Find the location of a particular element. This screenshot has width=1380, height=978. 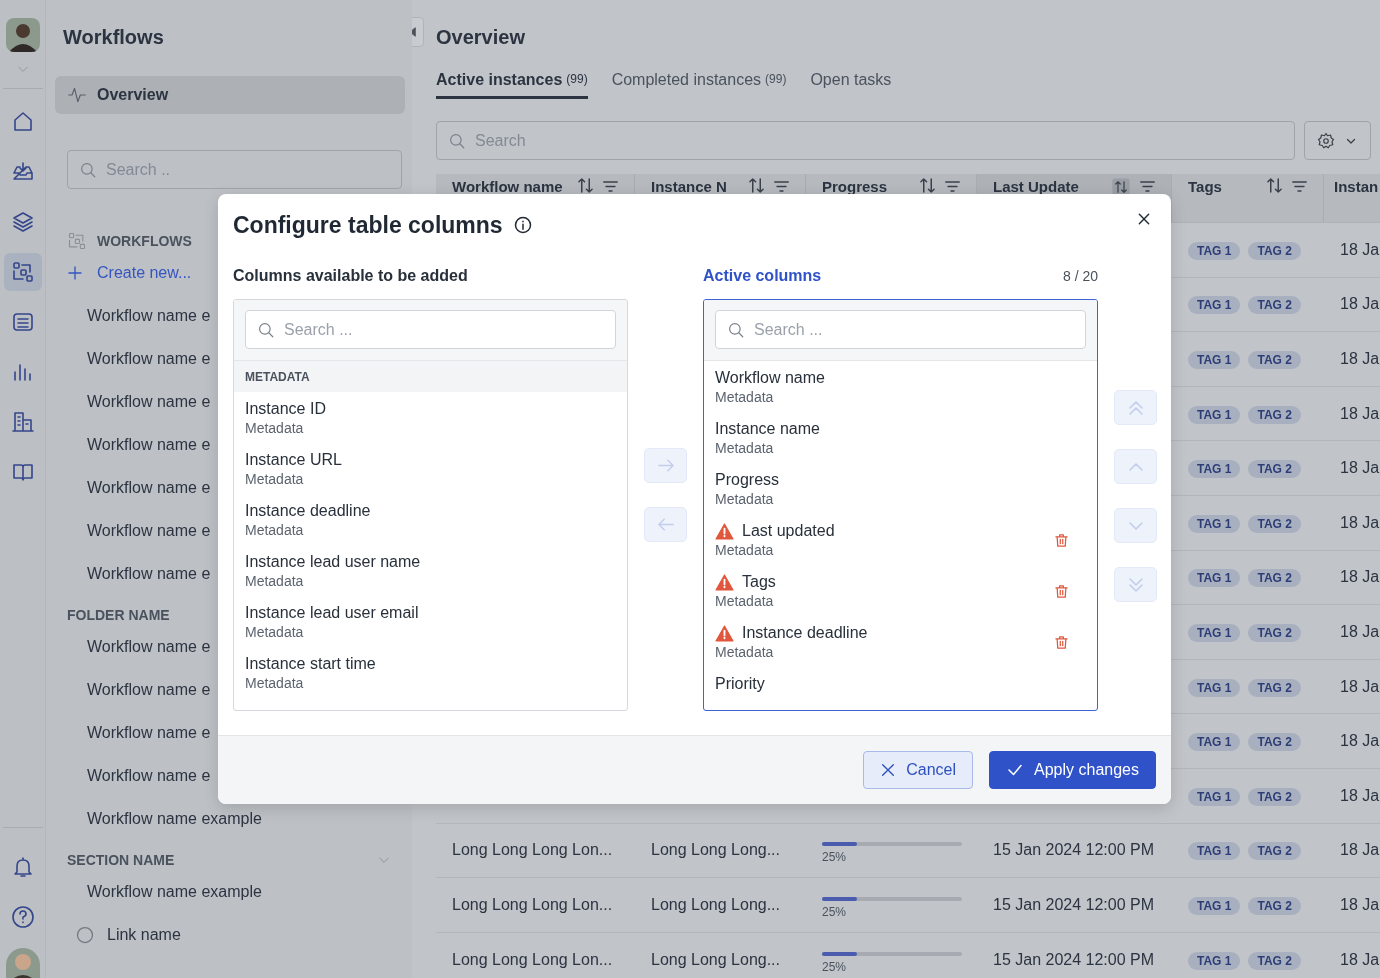

sidebar-nav-button is located at coordinates (22, 272).